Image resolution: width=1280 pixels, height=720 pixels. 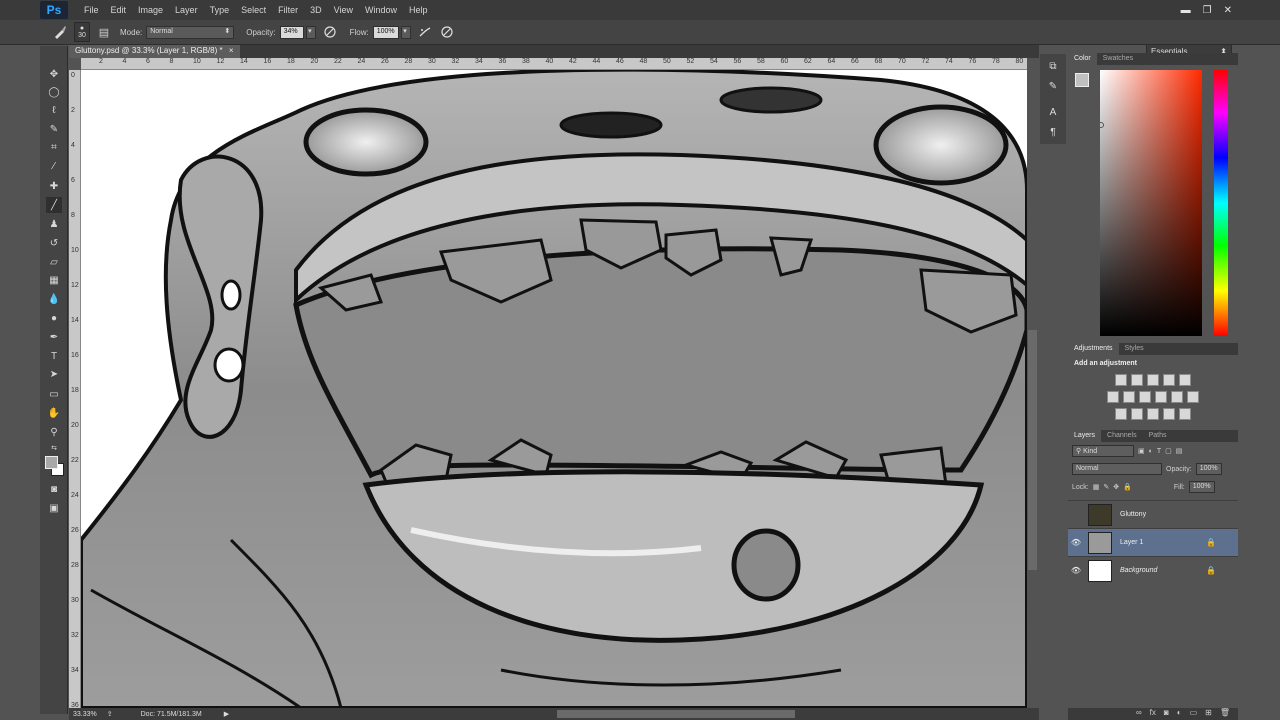 What do you see at coordinates (1153, 570) in the screenshot?
I see `layer-row-background: 👁 Background 🔒` at bounding box center [1153, 570].